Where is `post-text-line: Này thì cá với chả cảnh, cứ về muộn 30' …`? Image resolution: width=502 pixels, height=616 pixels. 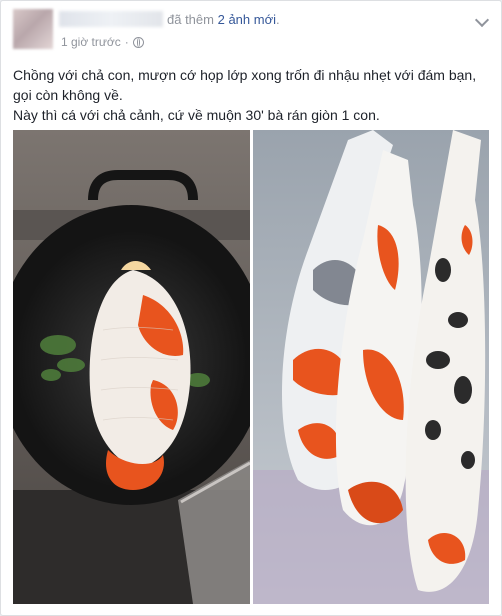 post-text-line: Này thì cá với chả cảnh, cứ về muộn 30' … is located at coordinates (196, 115).